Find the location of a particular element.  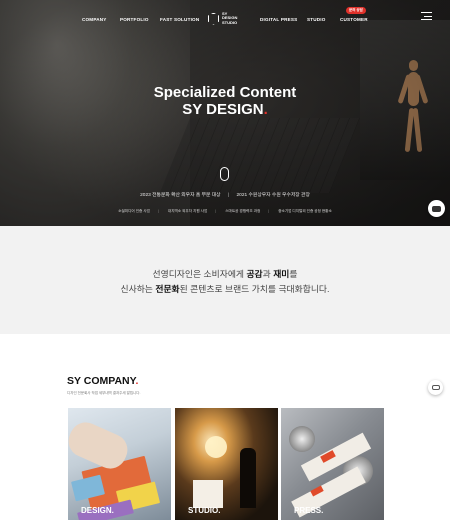

card-design: DESIGN. is located at coordinates (119, 464).